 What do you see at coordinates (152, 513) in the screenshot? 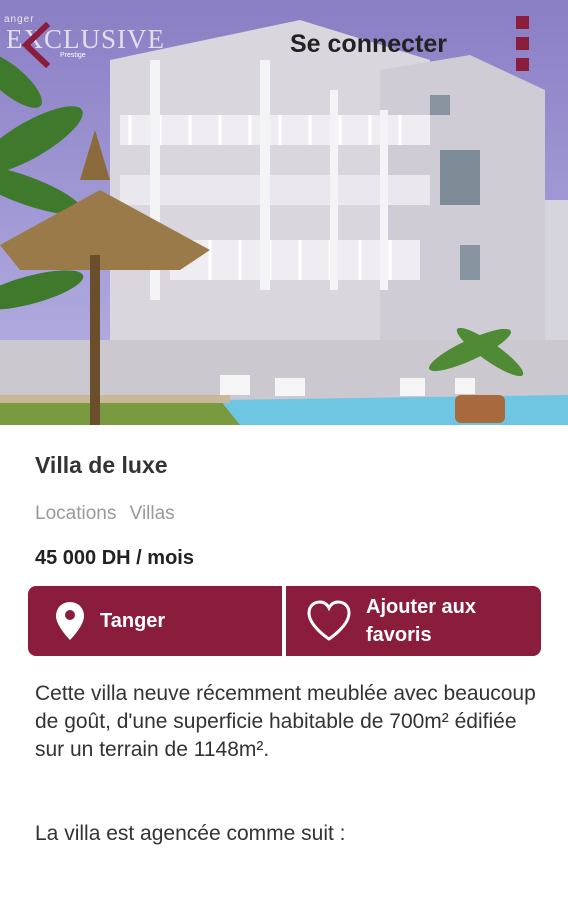
I see `category-tag: Villas` at bounding box center [152, 513].